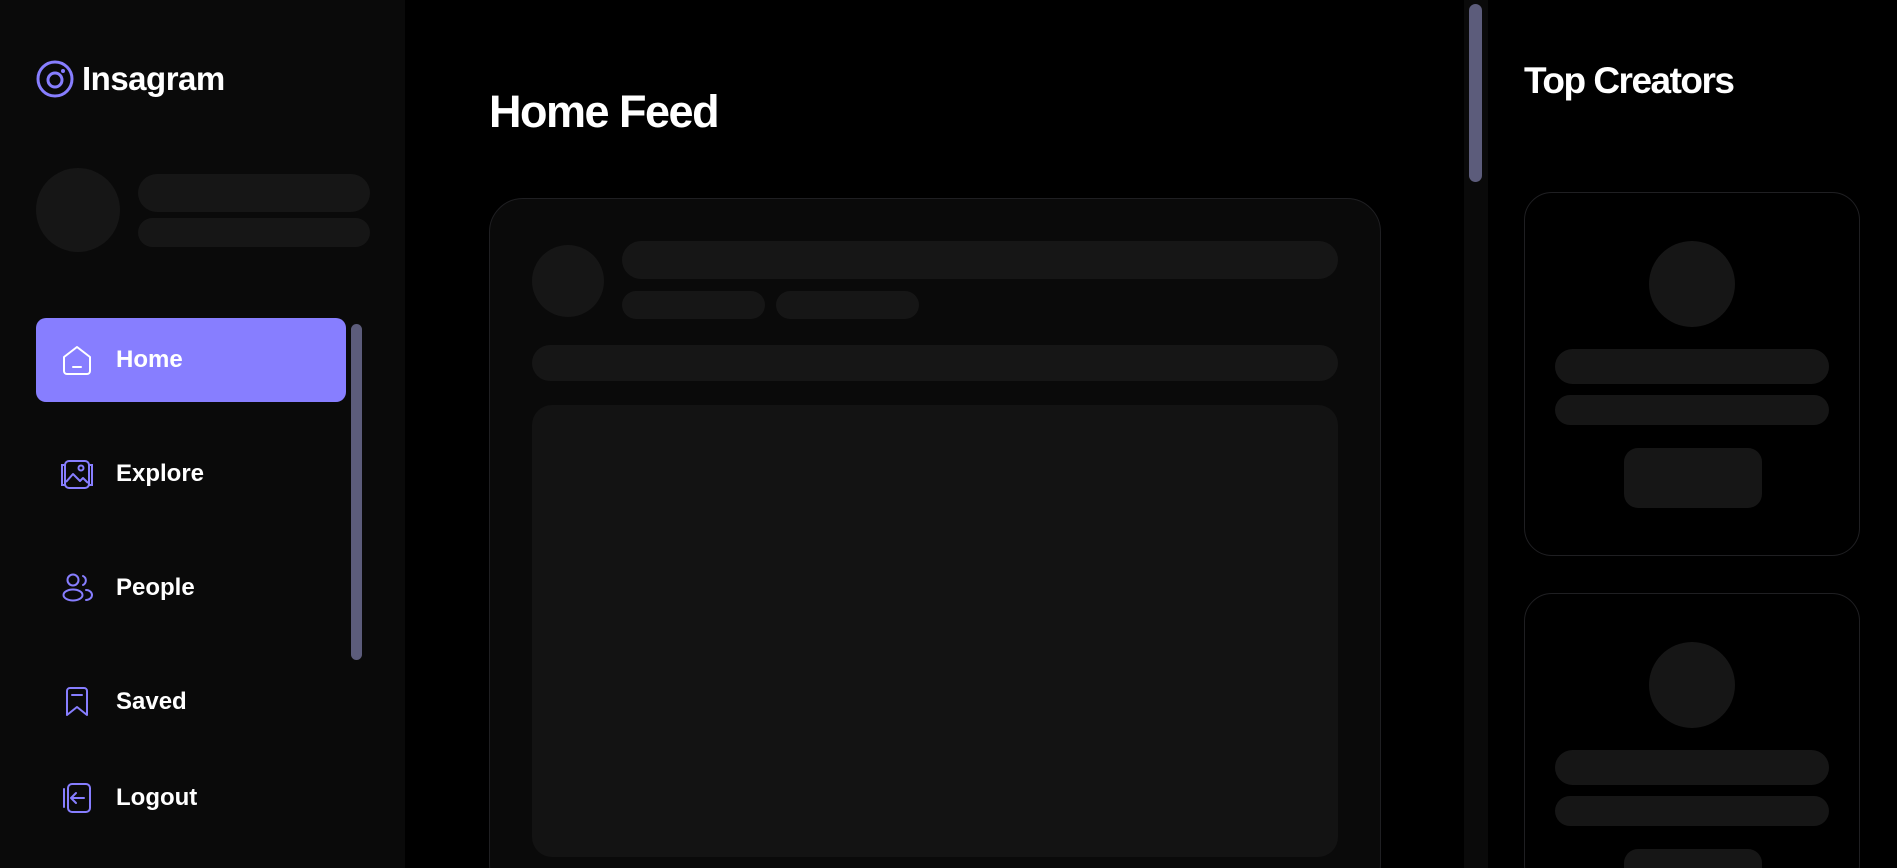  Describe the element at coordinates (254, 193) in the screenshot. I see `profile-name-skeleton` at that location.